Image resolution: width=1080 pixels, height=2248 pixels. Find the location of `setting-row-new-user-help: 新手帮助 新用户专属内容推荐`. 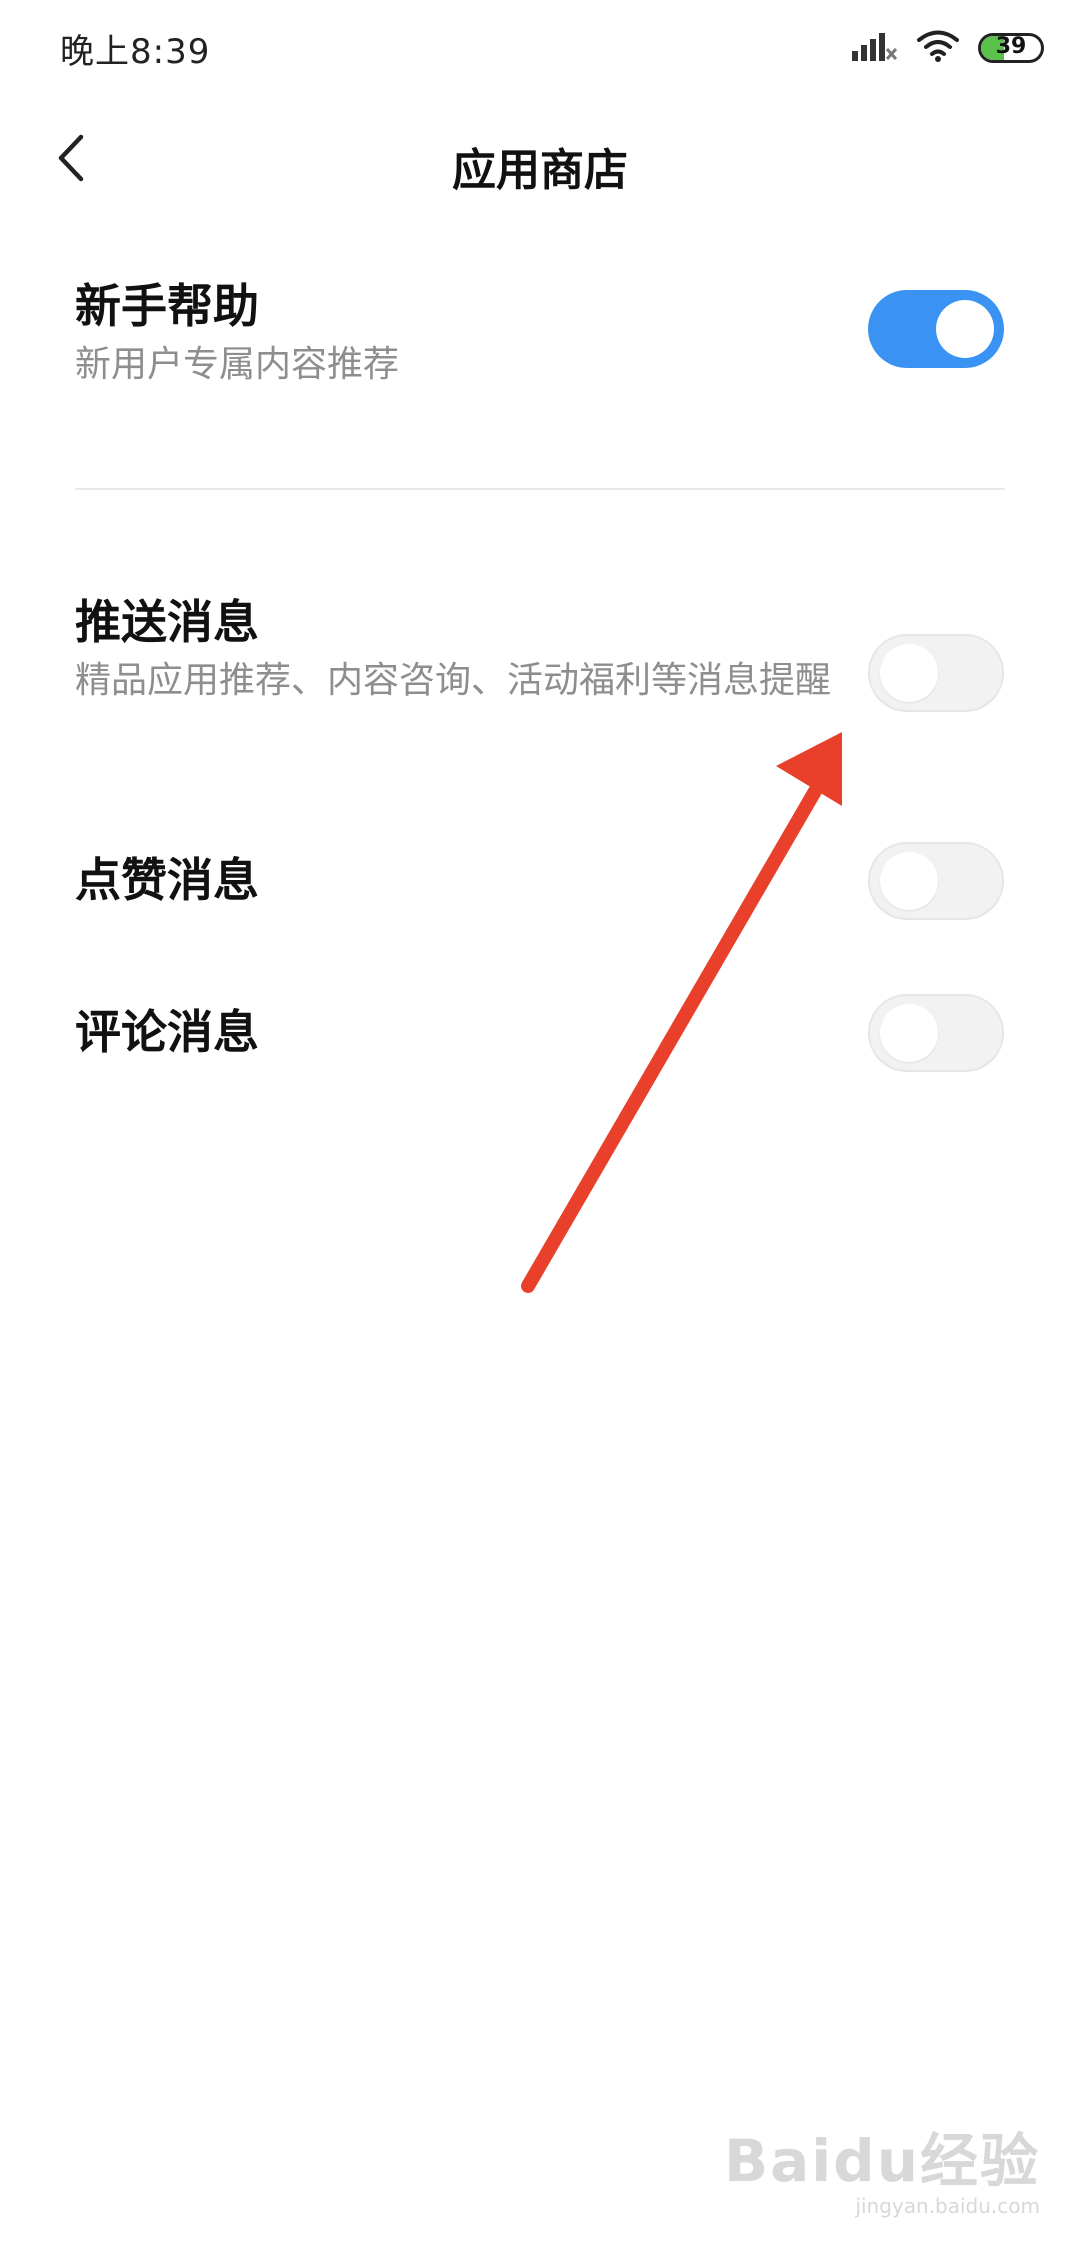

setting-row-new-user-help: 新手帮助 新用户专属内容推荐 is located at coordinates (540, 335).